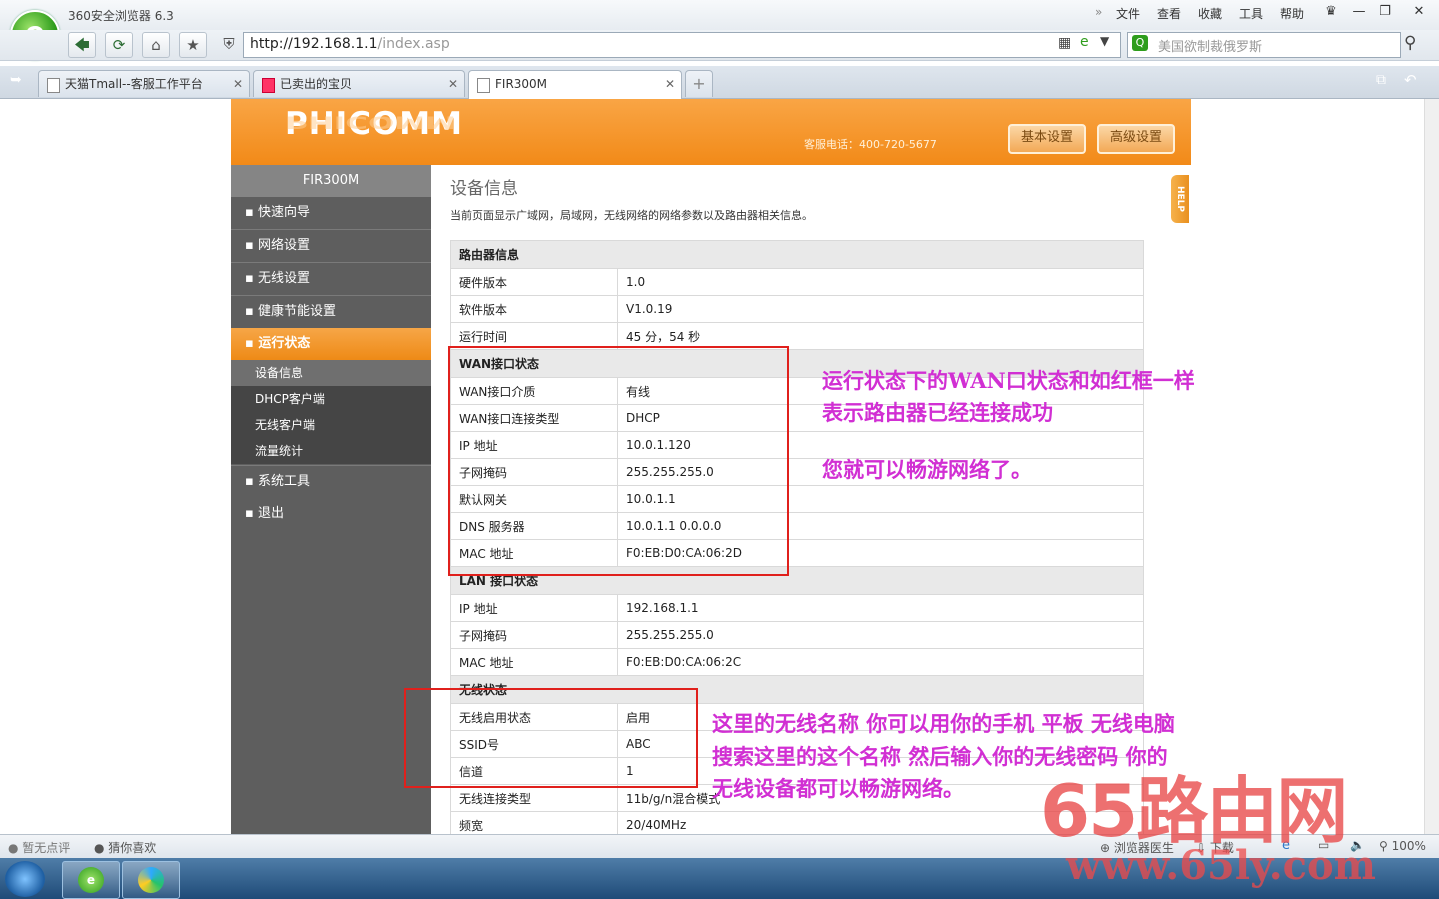 The image size is (1439, 899). What do you see at coordinates (331, 514) in the screenshot?
I see `sidebar-item-logout: ▪ 退出` at bounding box center [331, 514].